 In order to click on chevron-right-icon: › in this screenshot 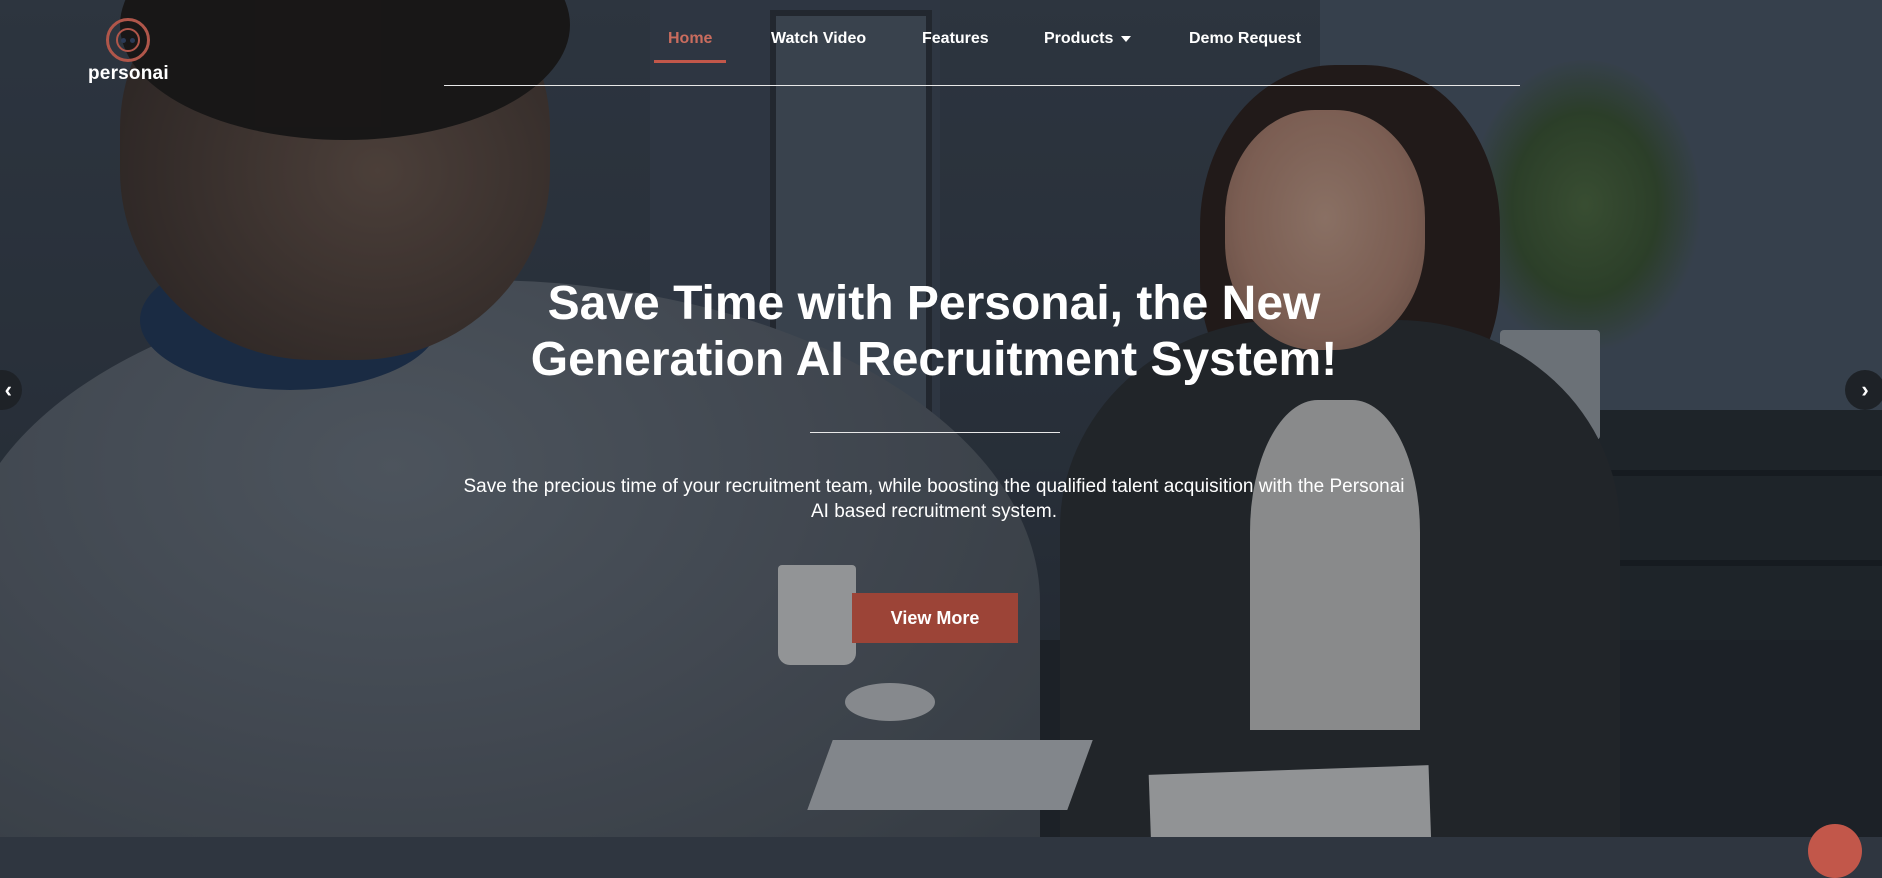, I will do `click(1865, 389)`.